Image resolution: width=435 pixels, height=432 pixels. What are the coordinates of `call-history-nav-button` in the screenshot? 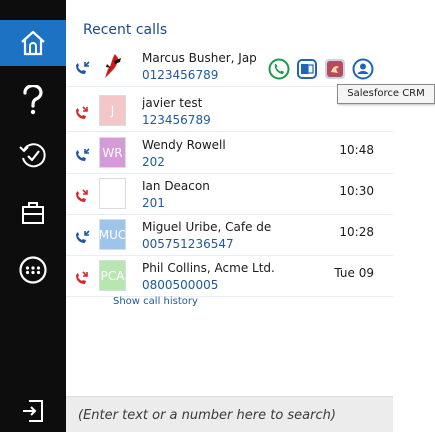 It's located at (33, 155).